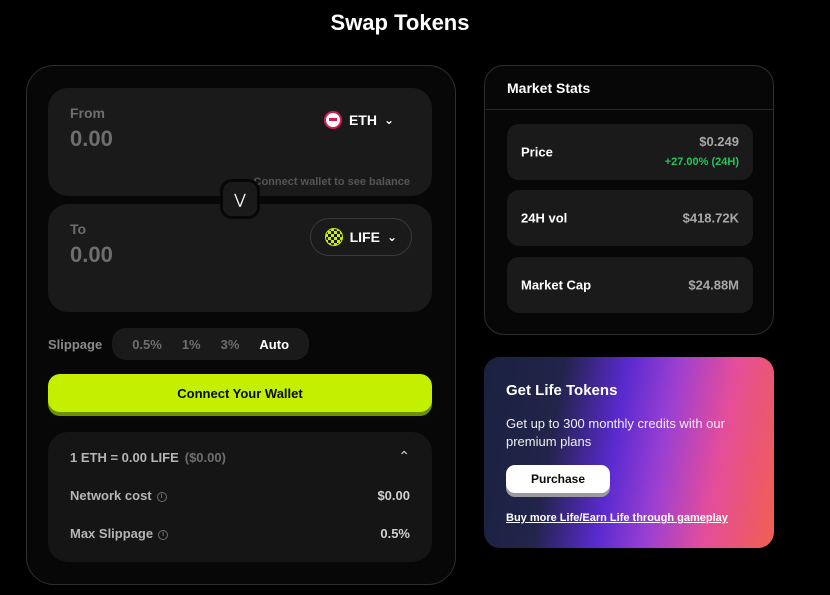 This screenshot has width=830, height=595. What do you see at coordinates (78, 229) in the screenshot?
I see `to-label: To` at bounding box center [78, 229].